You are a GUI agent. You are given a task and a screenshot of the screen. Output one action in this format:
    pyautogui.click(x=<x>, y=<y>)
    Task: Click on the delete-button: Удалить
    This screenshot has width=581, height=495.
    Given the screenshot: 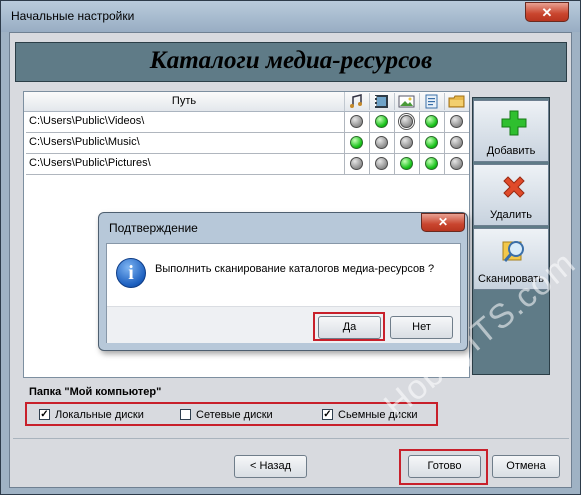 What is the action you would take?
    pyautogui.click(x=511, y=195)
    